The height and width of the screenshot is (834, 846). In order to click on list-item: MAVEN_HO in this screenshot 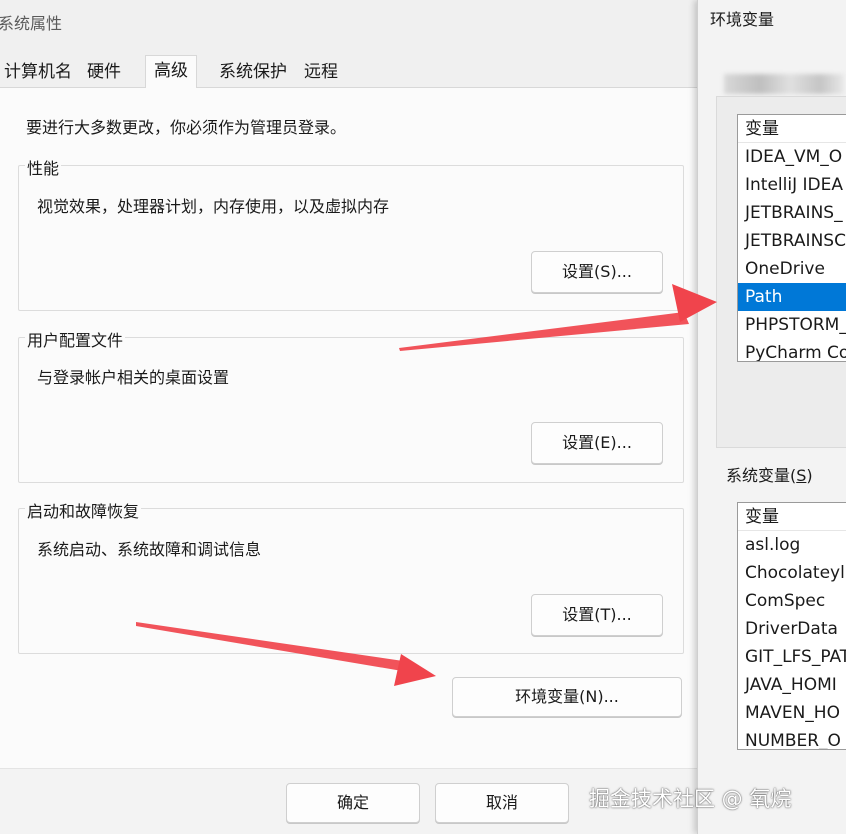, I will do `click(792, 713)`.